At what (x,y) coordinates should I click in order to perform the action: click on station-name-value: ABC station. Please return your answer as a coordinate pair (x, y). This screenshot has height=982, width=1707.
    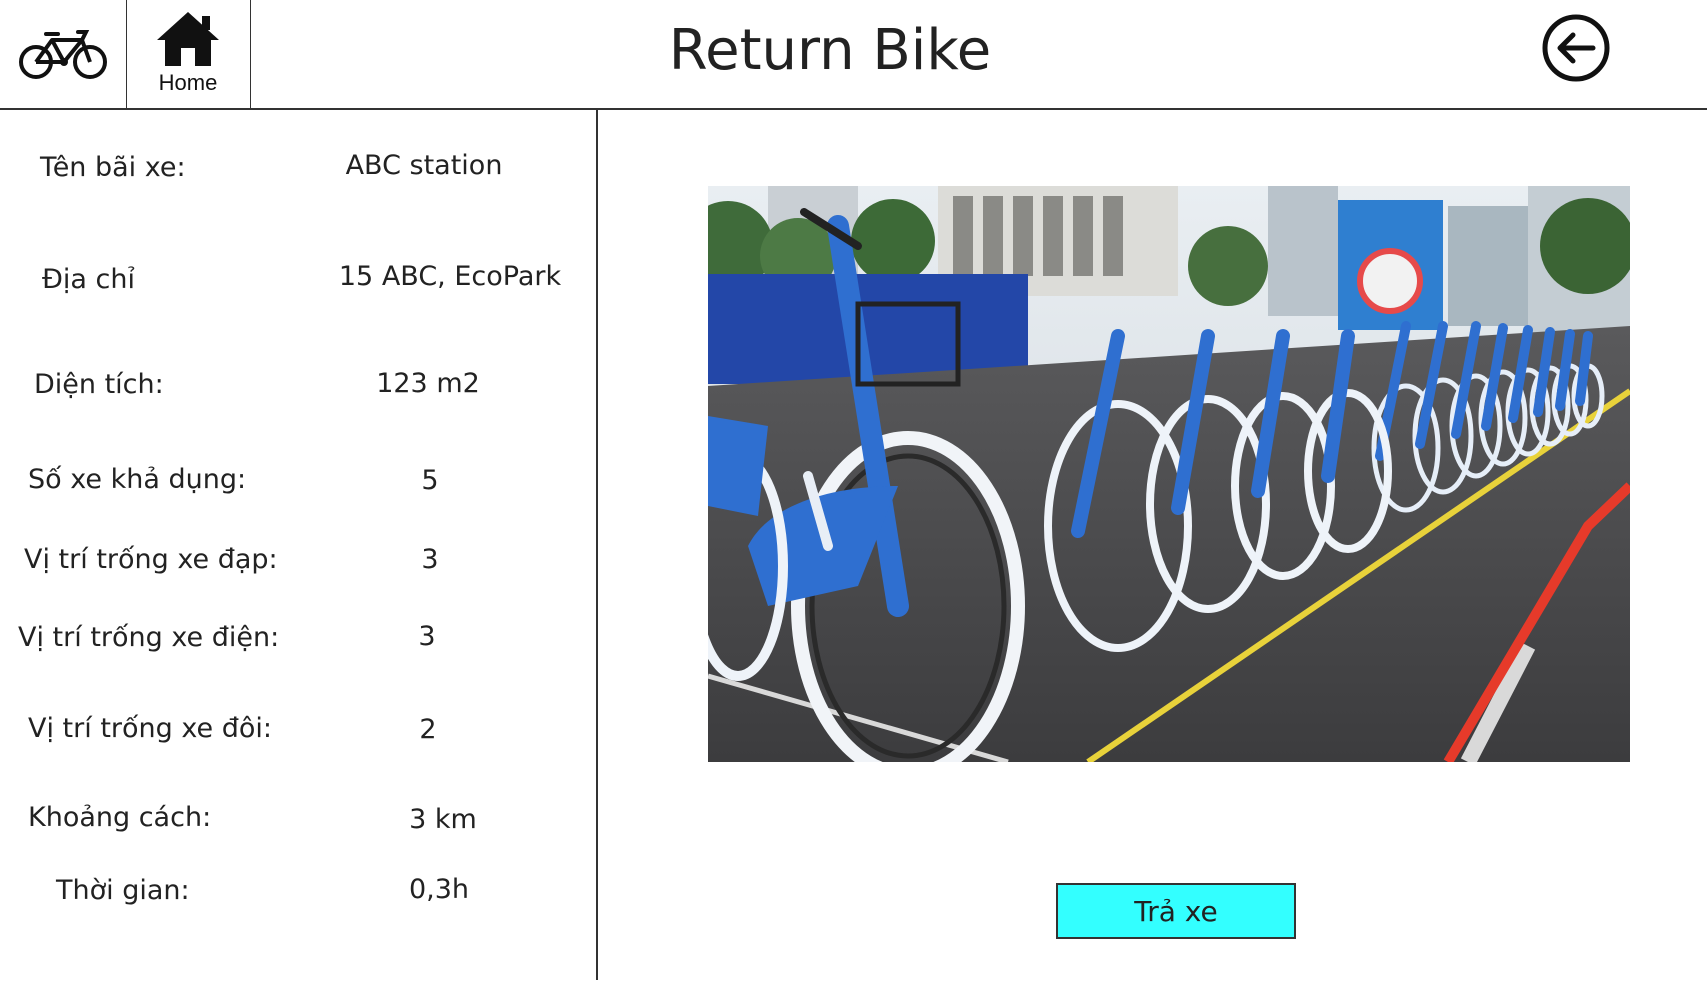
    Looking at the image, I should click on (424, 165).